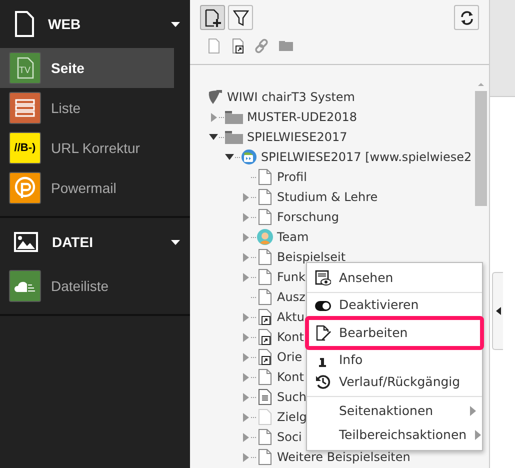  I want to click on menu-item: Seitenaktionen, so click(394, 411).